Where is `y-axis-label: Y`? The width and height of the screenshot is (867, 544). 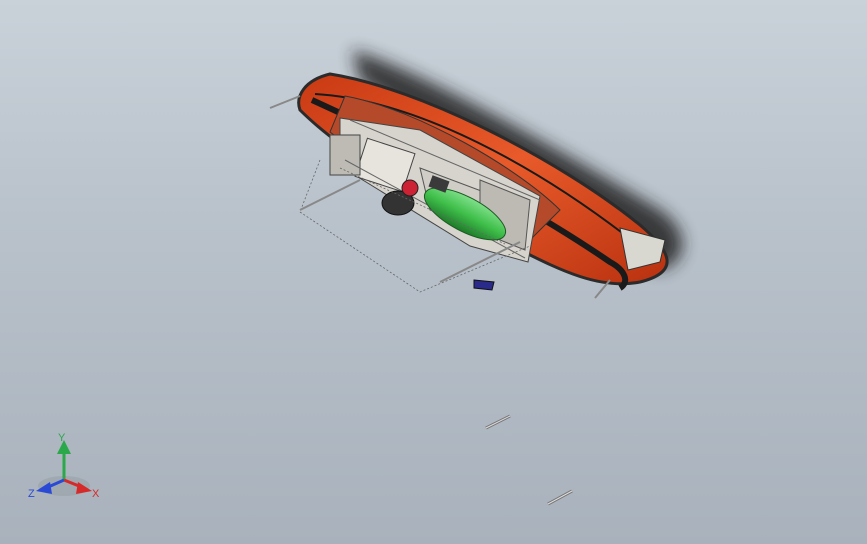 y-axis-label: Y is located at coordinates (62, 438).